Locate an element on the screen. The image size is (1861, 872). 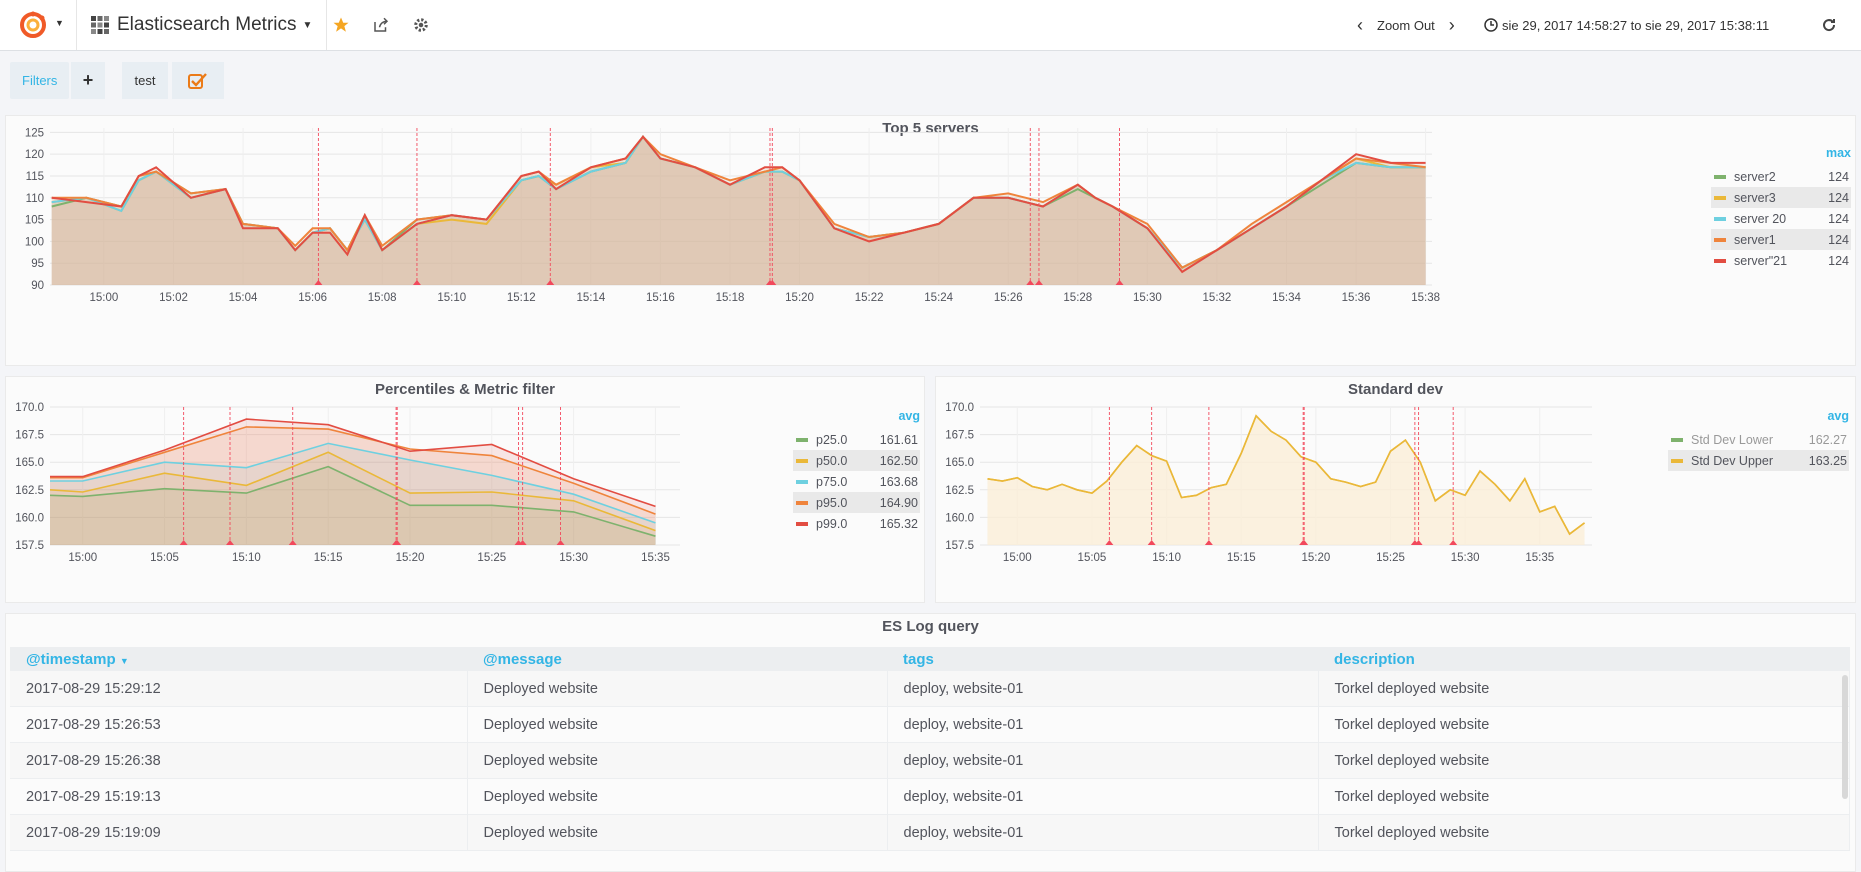
legend-value: 163.68 is located at coordinates (898, 481).